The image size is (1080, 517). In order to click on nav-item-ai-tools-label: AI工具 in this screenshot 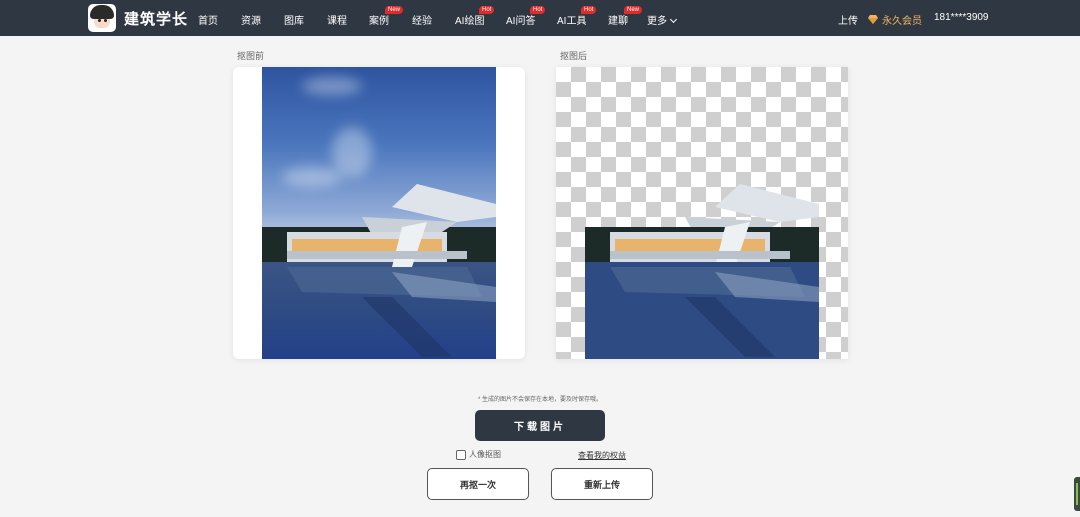, I will do `click(572, 21)`.